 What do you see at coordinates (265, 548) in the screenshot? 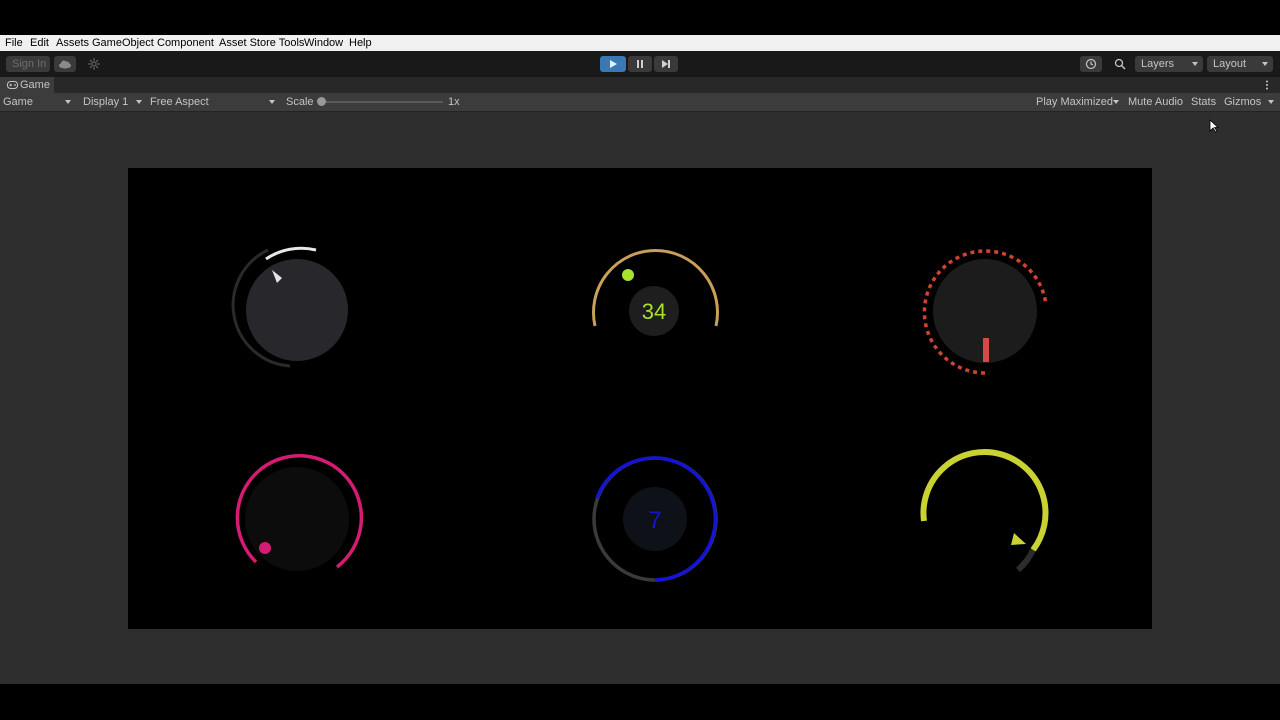
I see `dial-pink-dot` at bounding box center [265, 548].